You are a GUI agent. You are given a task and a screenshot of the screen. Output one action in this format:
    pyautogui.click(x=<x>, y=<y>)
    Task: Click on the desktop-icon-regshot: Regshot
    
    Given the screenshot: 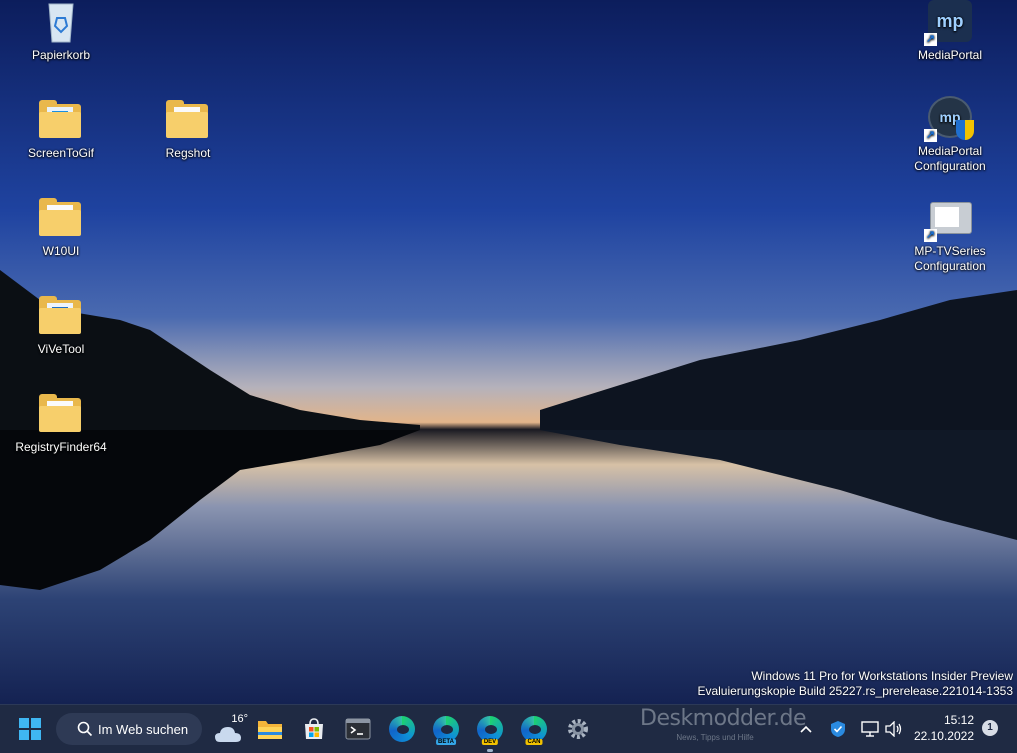 What is the action you would take?
    pyautogui.click(x=188, y=129)
    